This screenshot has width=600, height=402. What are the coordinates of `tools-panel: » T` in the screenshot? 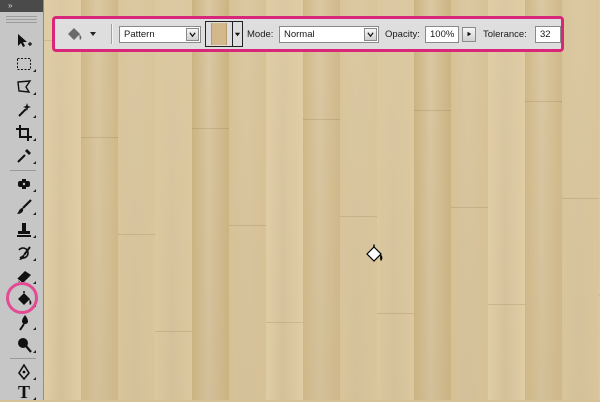 It's located at (22, 201).